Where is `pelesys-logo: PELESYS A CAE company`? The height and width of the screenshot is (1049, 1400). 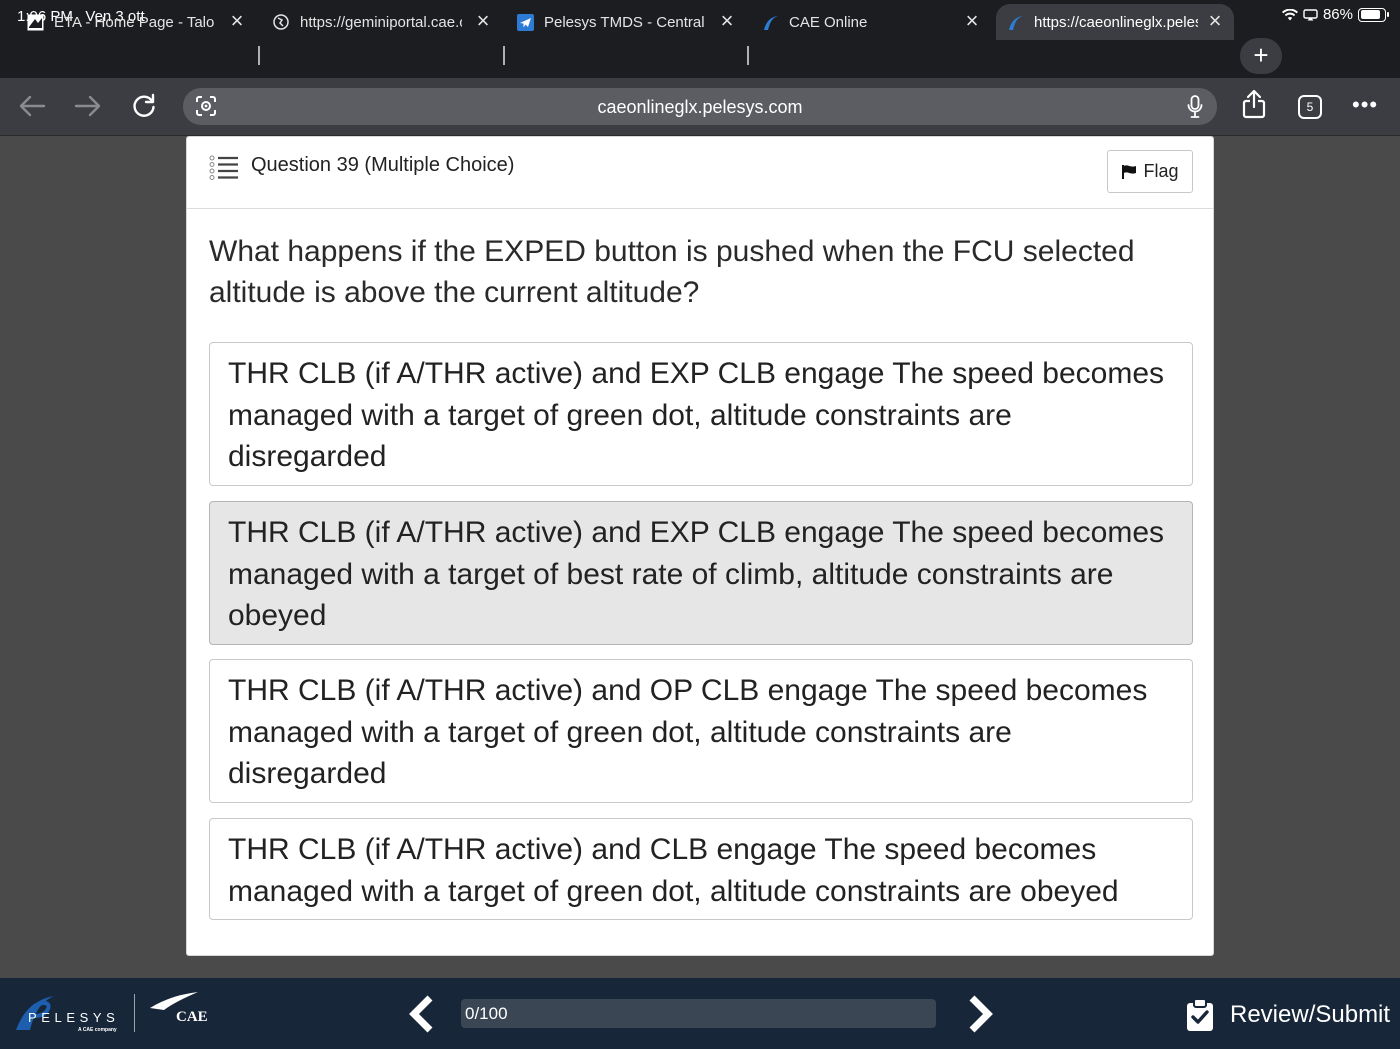
pelesys-logo: PELESYS A CAE company is located at coordinates (74, 1015).